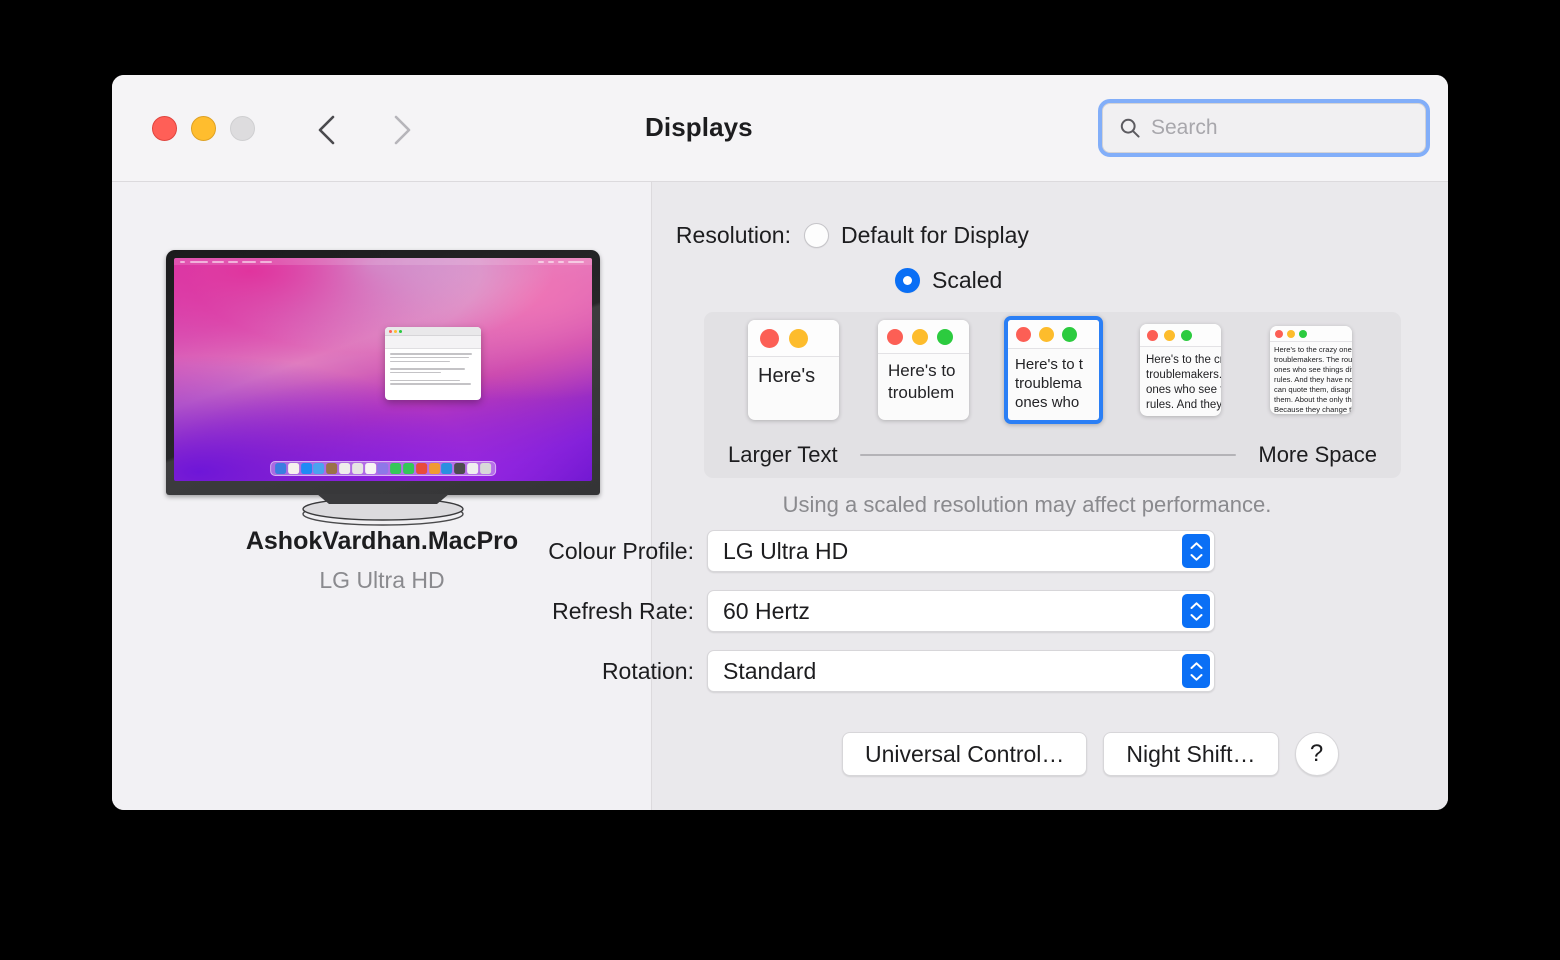  I want to click on minimise-button, so click(203, 128).